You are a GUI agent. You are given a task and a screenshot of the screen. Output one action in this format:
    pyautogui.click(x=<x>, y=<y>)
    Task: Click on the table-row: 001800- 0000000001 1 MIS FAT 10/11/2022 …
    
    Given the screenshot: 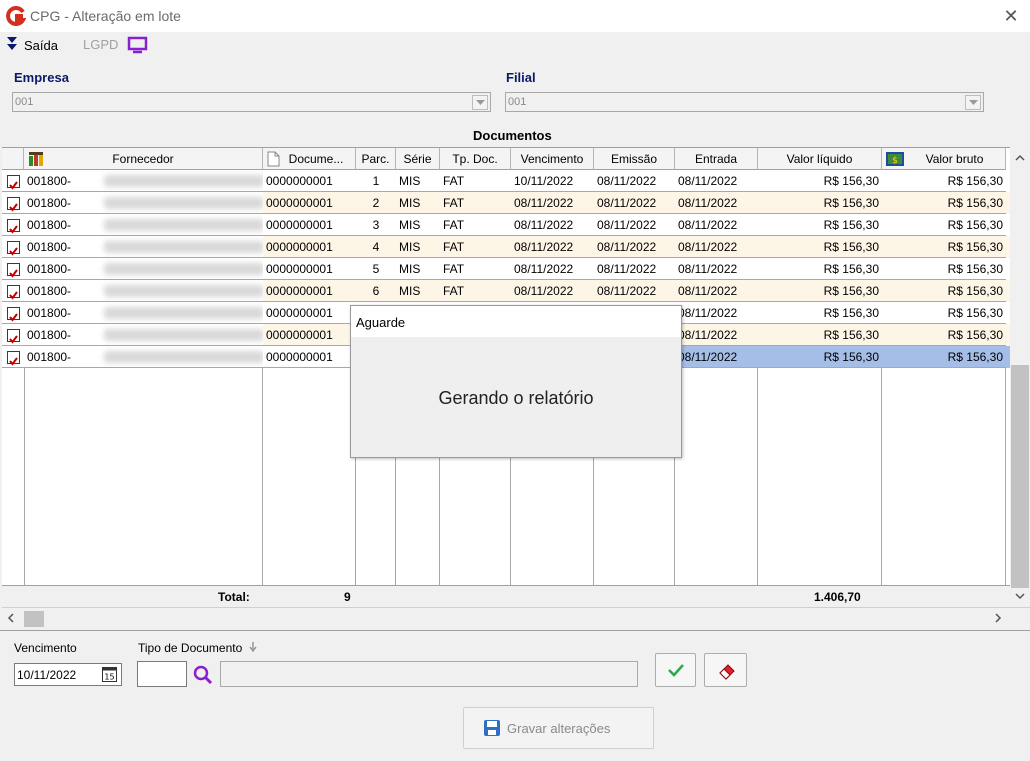 What is the action you would take?
    pyautogui.click(x=506, y=181)
    